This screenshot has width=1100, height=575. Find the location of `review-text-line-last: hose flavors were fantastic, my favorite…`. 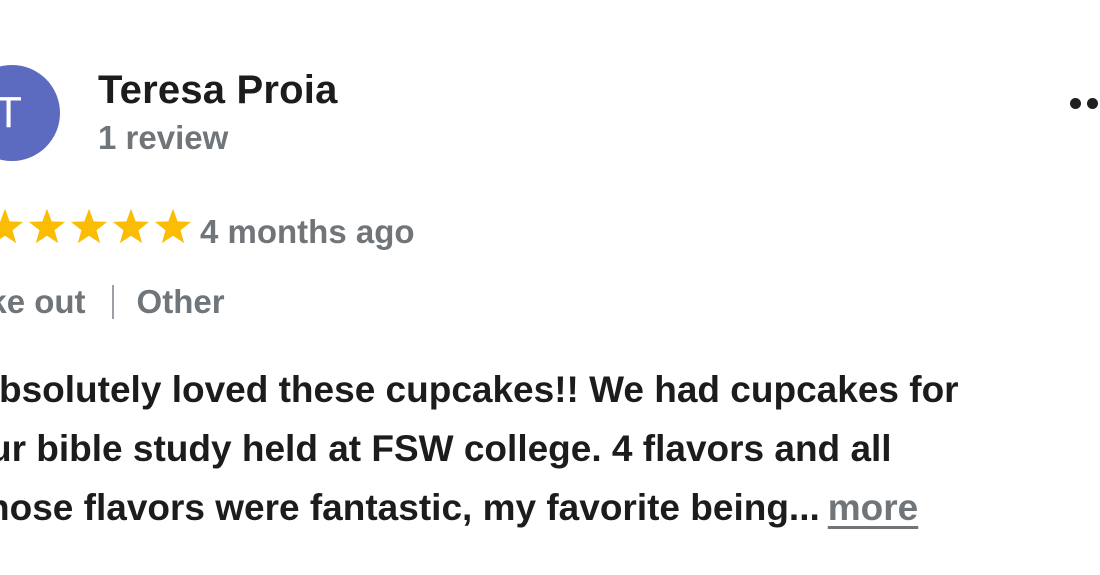

review-text-line-last: hose flavors were fantastic, my favorite… is located at coordinates (548, 507).